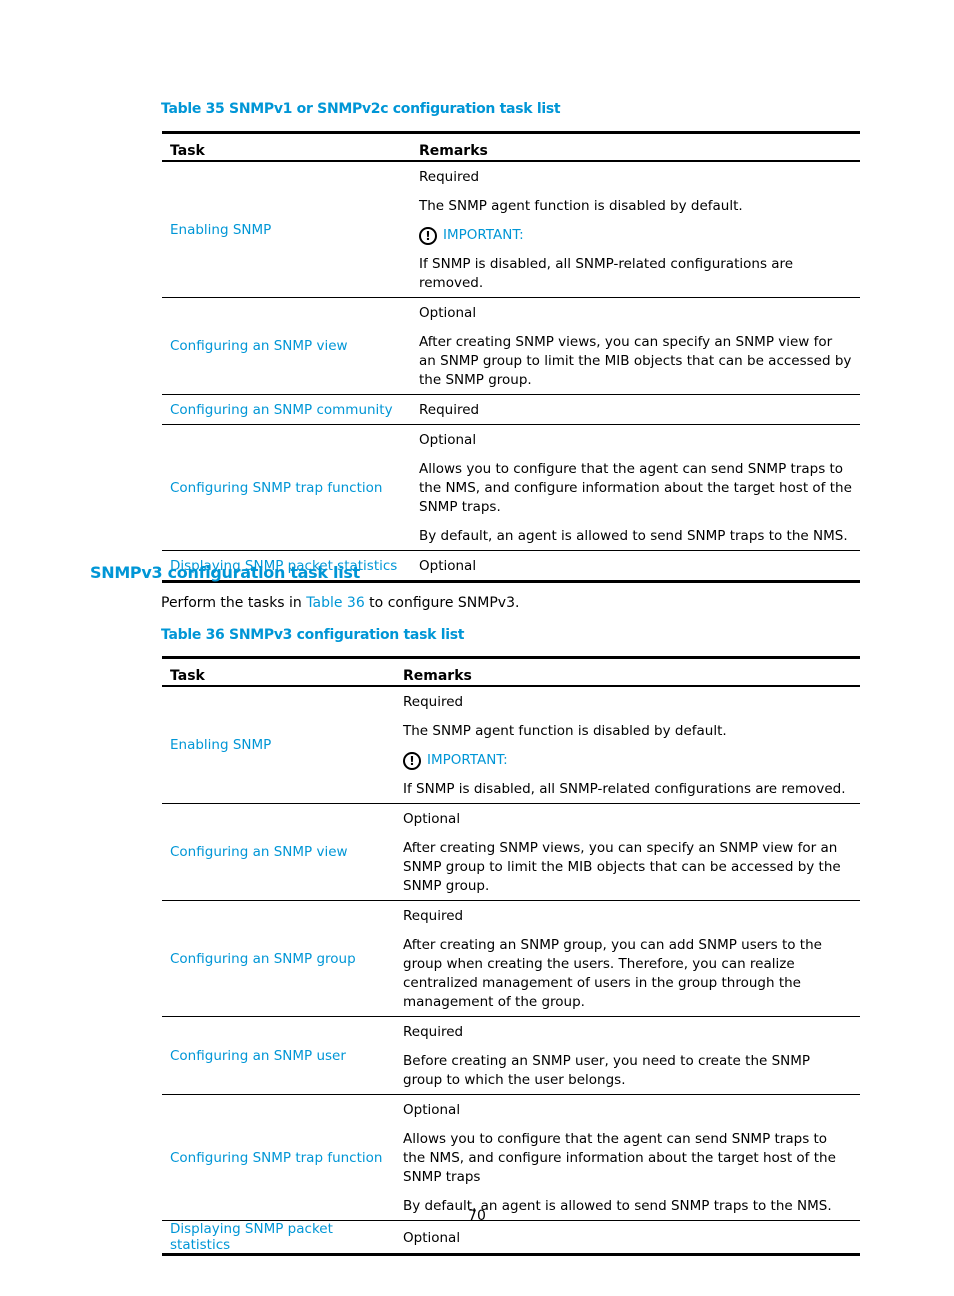  I want to click on paragraph-text: to configure SNMPv3., so click(442, 603).